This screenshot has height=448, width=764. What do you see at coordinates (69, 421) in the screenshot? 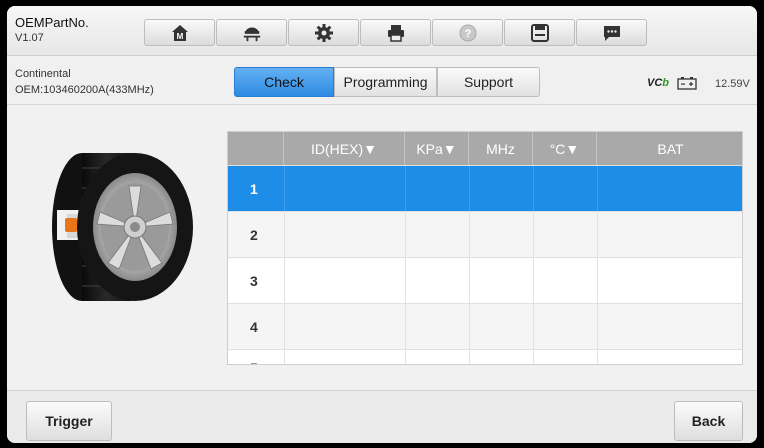
I see `trigger-button: Trigger` at bounding box center [69, 421].